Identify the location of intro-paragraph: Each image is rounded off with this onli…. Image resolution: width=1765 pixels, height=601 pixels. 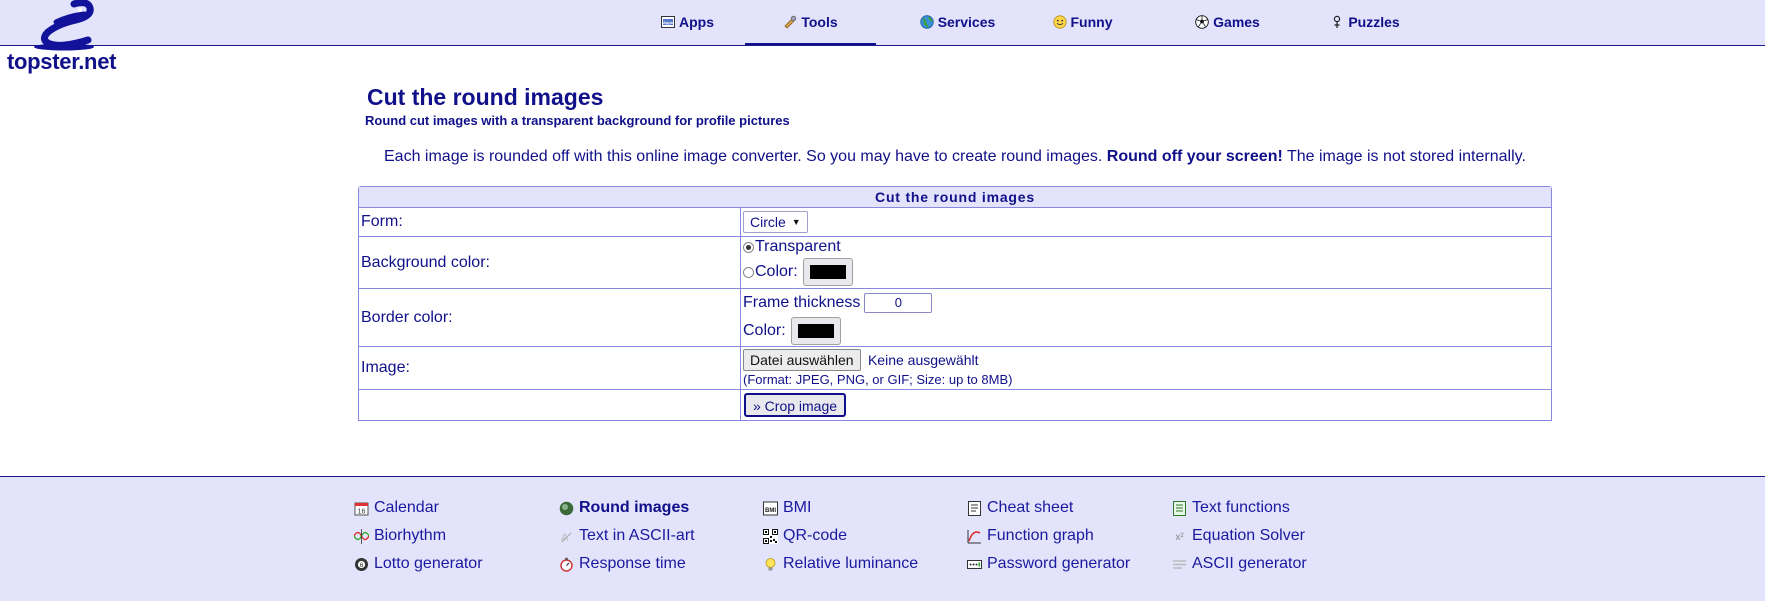
(955, 157).